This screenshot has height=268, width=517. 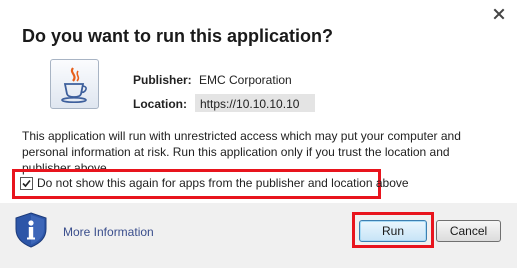 What do you see at coordinates (250, 104) in the screenshot?
I see `location-value: https://10.10.10.10` at bounding box center [250, 104].